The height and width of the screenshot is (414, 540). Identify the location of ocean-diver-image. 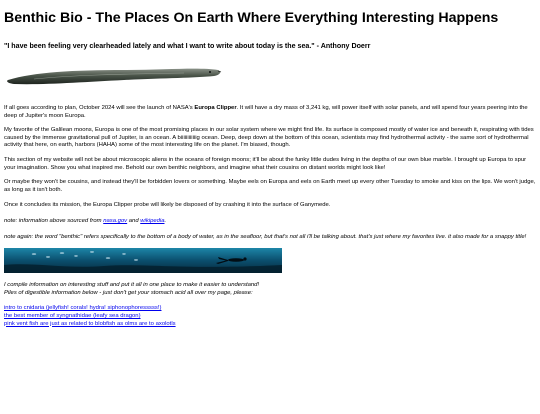
(143, 261).